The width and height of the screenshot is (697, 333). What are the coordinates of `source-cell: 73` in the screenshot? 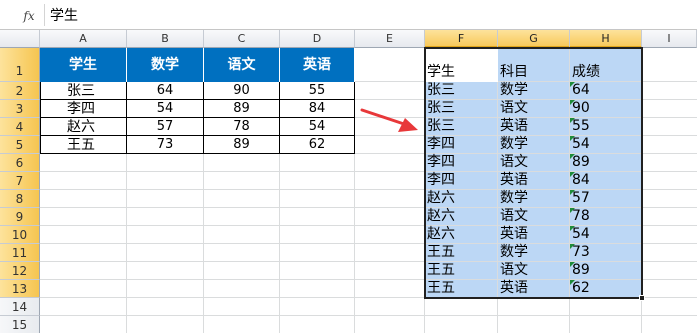 It's located at (165, 145).